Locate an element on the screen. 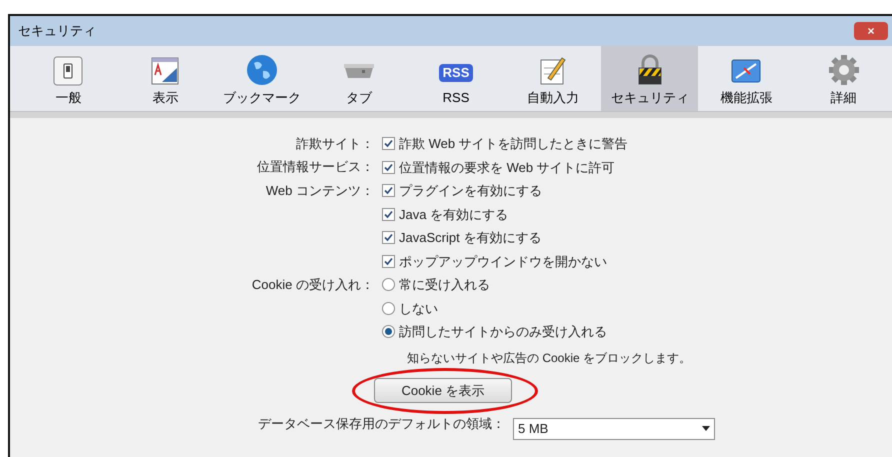 The width and height of the screenshot is (892, 457). show-cookies-button: Cookie を表示 is located at coordinates (443, 390).